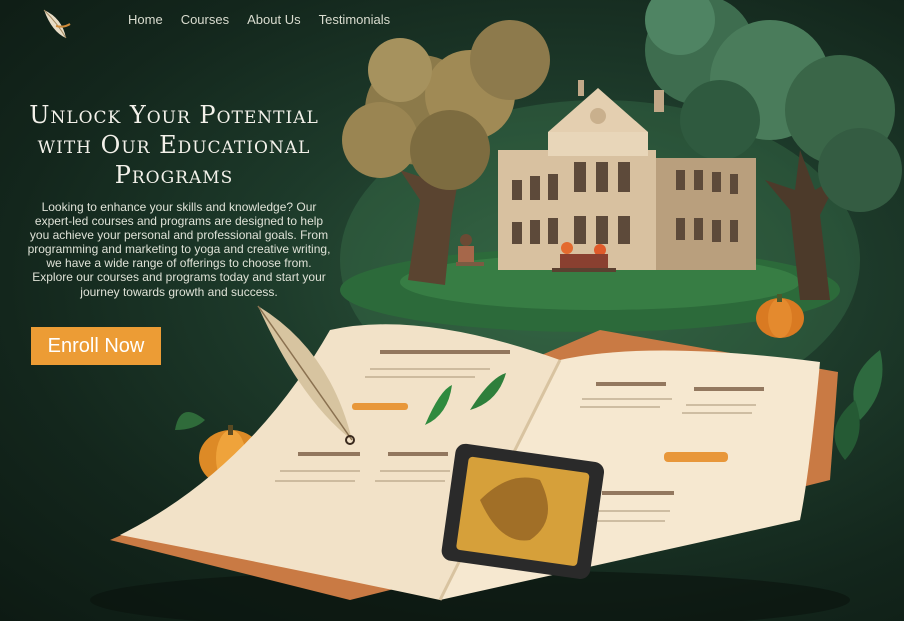  Describe the element at coordinates (446, 152) in the screenshot. I see `left-tree` at that location.